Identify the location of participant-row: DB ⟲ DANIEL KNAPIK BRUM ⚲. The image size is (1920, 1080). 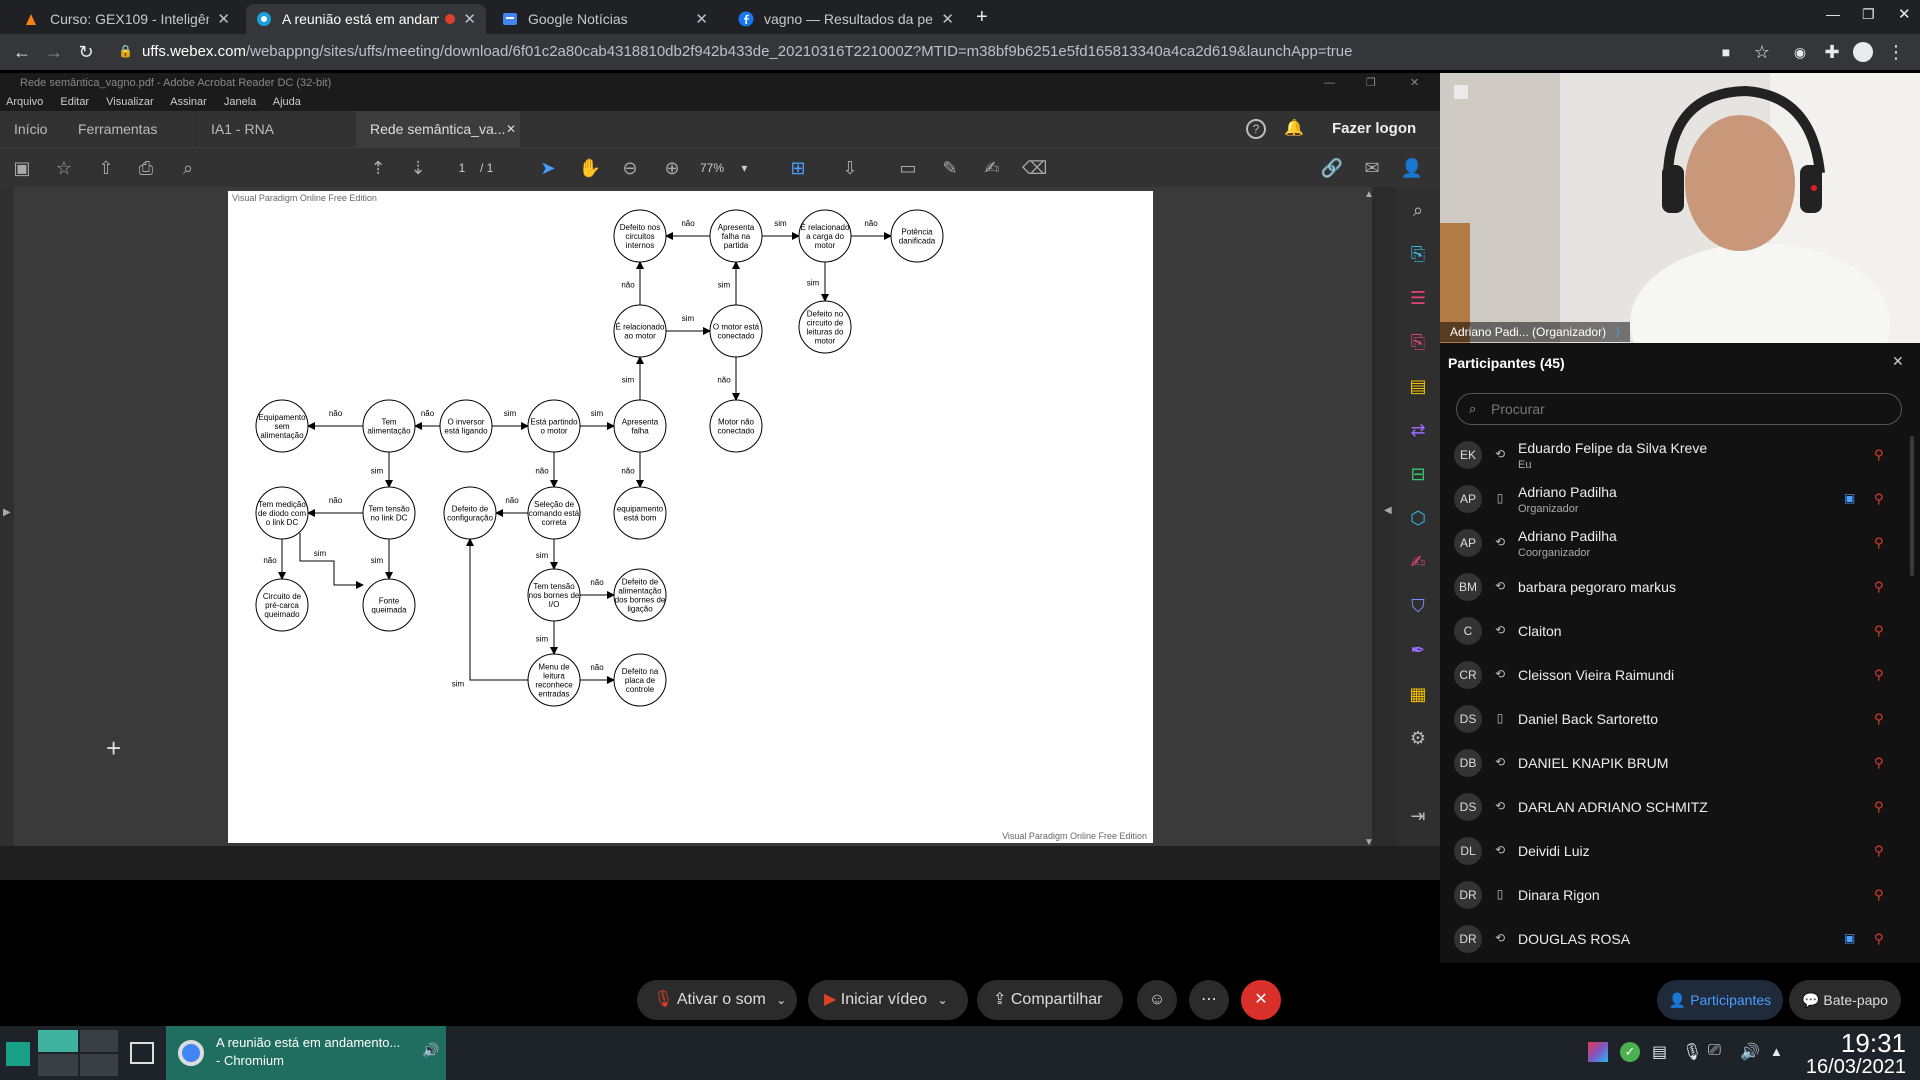
(1675, 764).